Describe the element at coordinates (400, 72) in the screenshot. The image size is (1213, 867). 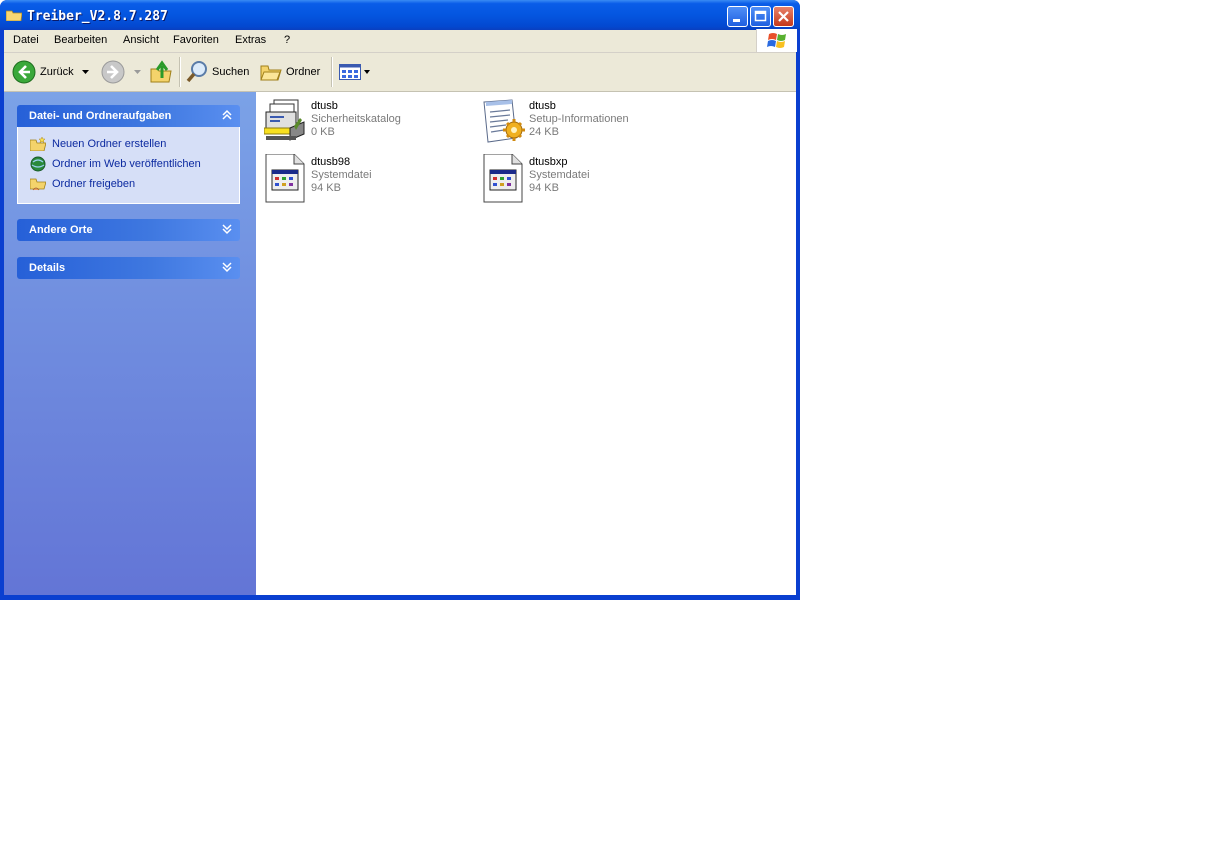
I see `toolbar: Zurück Suchen Ordner` at that location.